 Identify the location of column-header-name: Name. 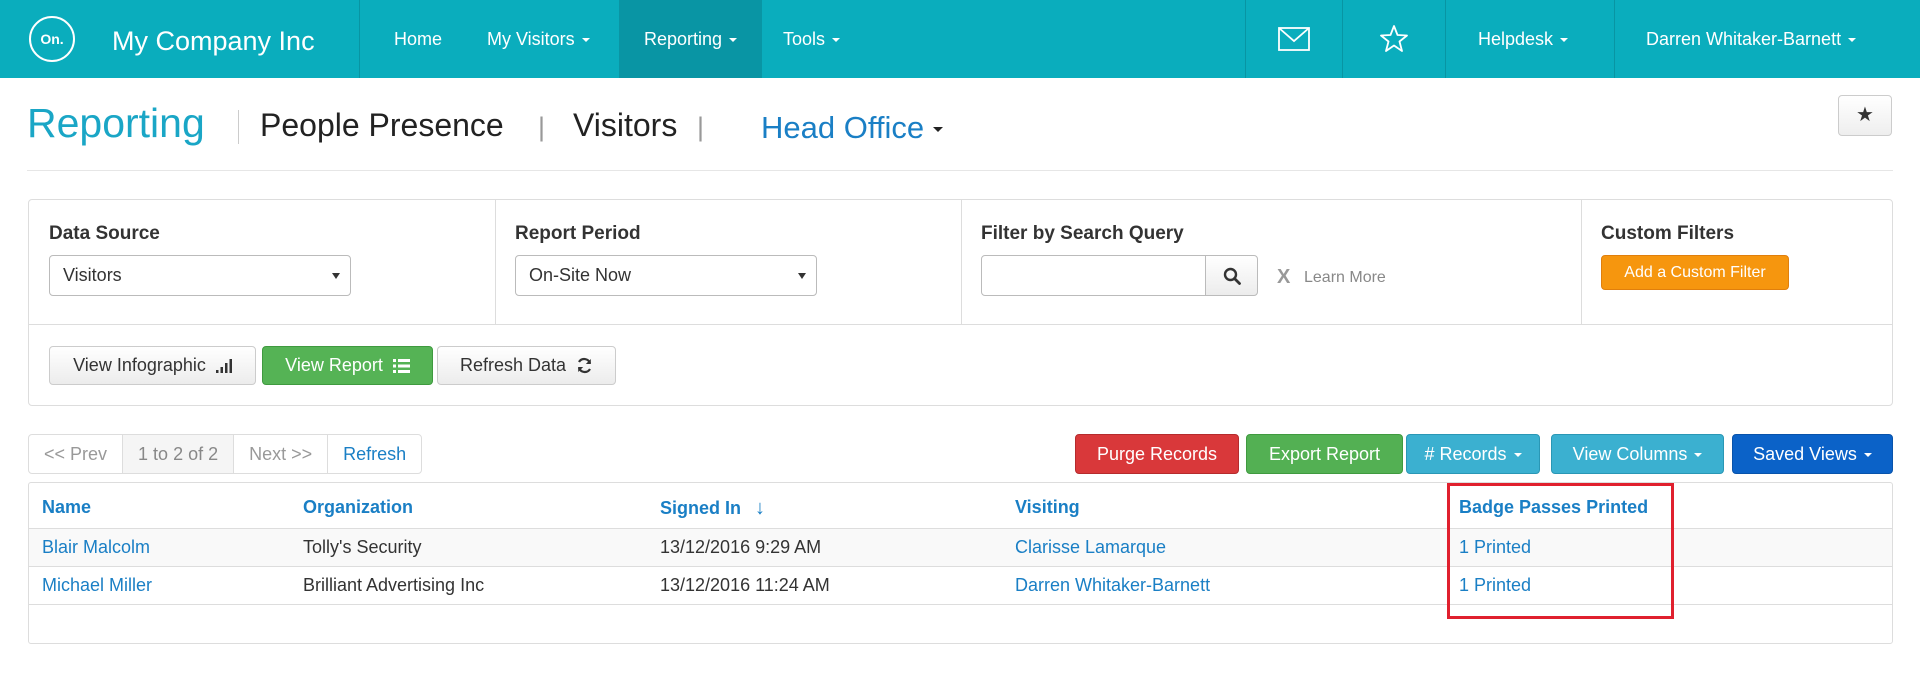
(66, 507).